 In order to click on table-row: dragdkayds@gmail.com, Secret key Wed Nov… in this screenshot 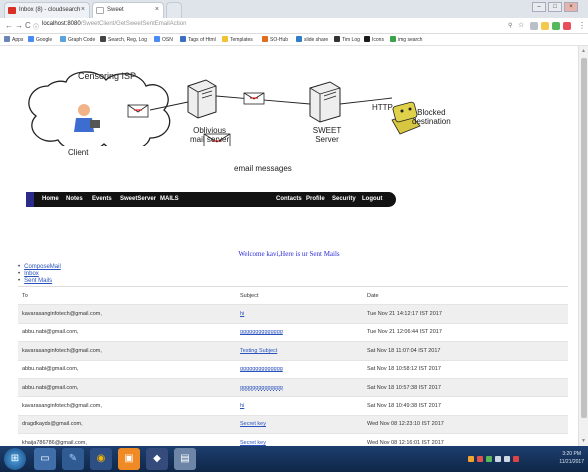, I will do `click(293, 425)`.